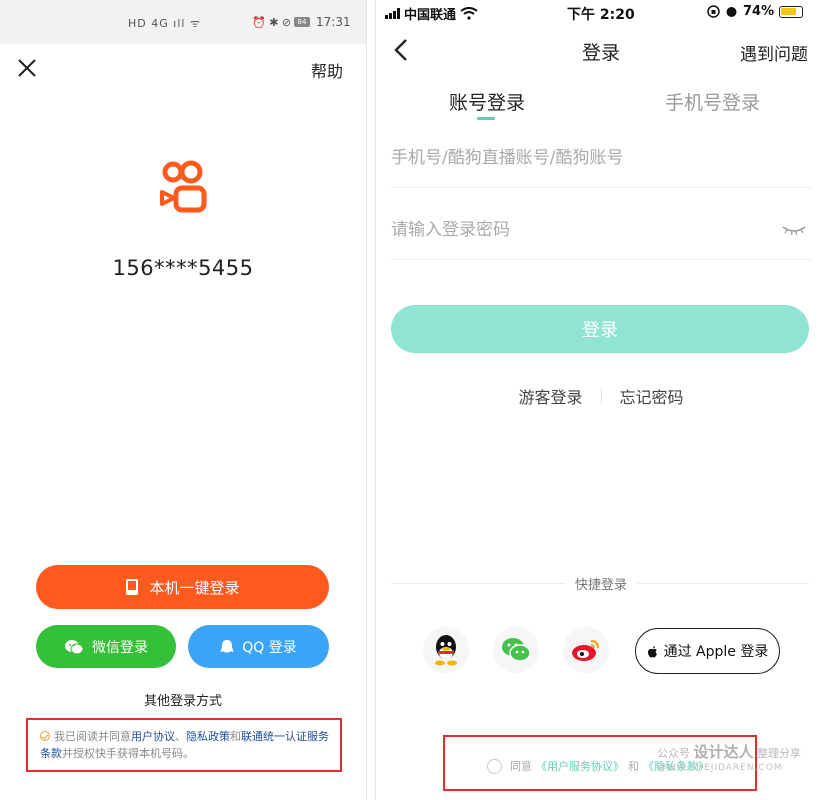  I want to click on battery-percent: 74%, so click(759, 11).